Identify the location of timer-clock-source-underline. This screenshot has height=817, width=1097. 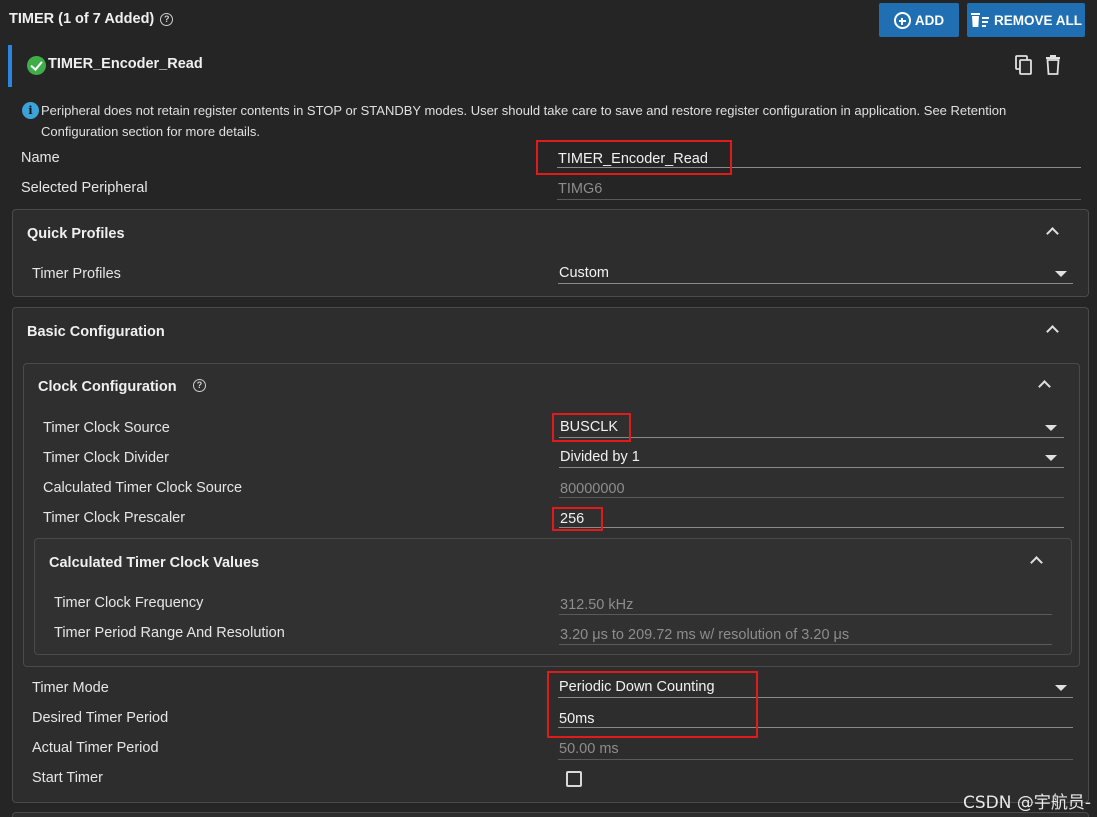
(811, 437).